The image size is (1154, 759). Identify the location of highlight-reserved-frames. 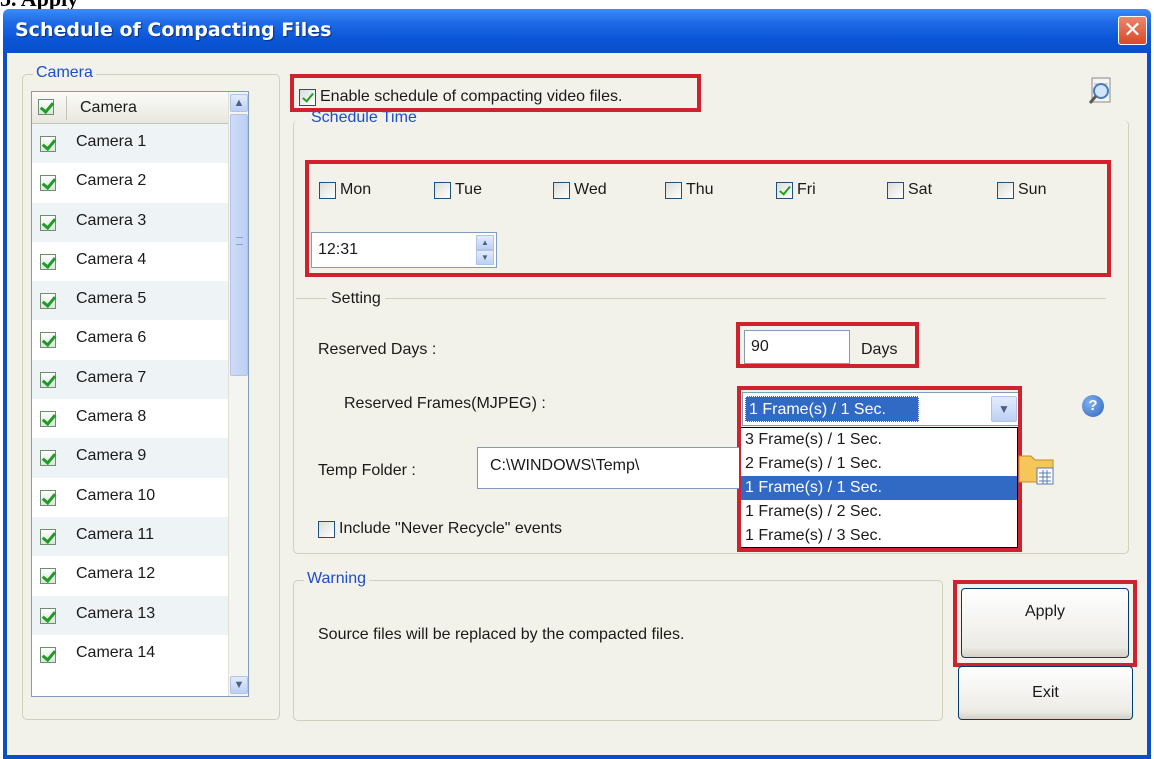
(879, 469).